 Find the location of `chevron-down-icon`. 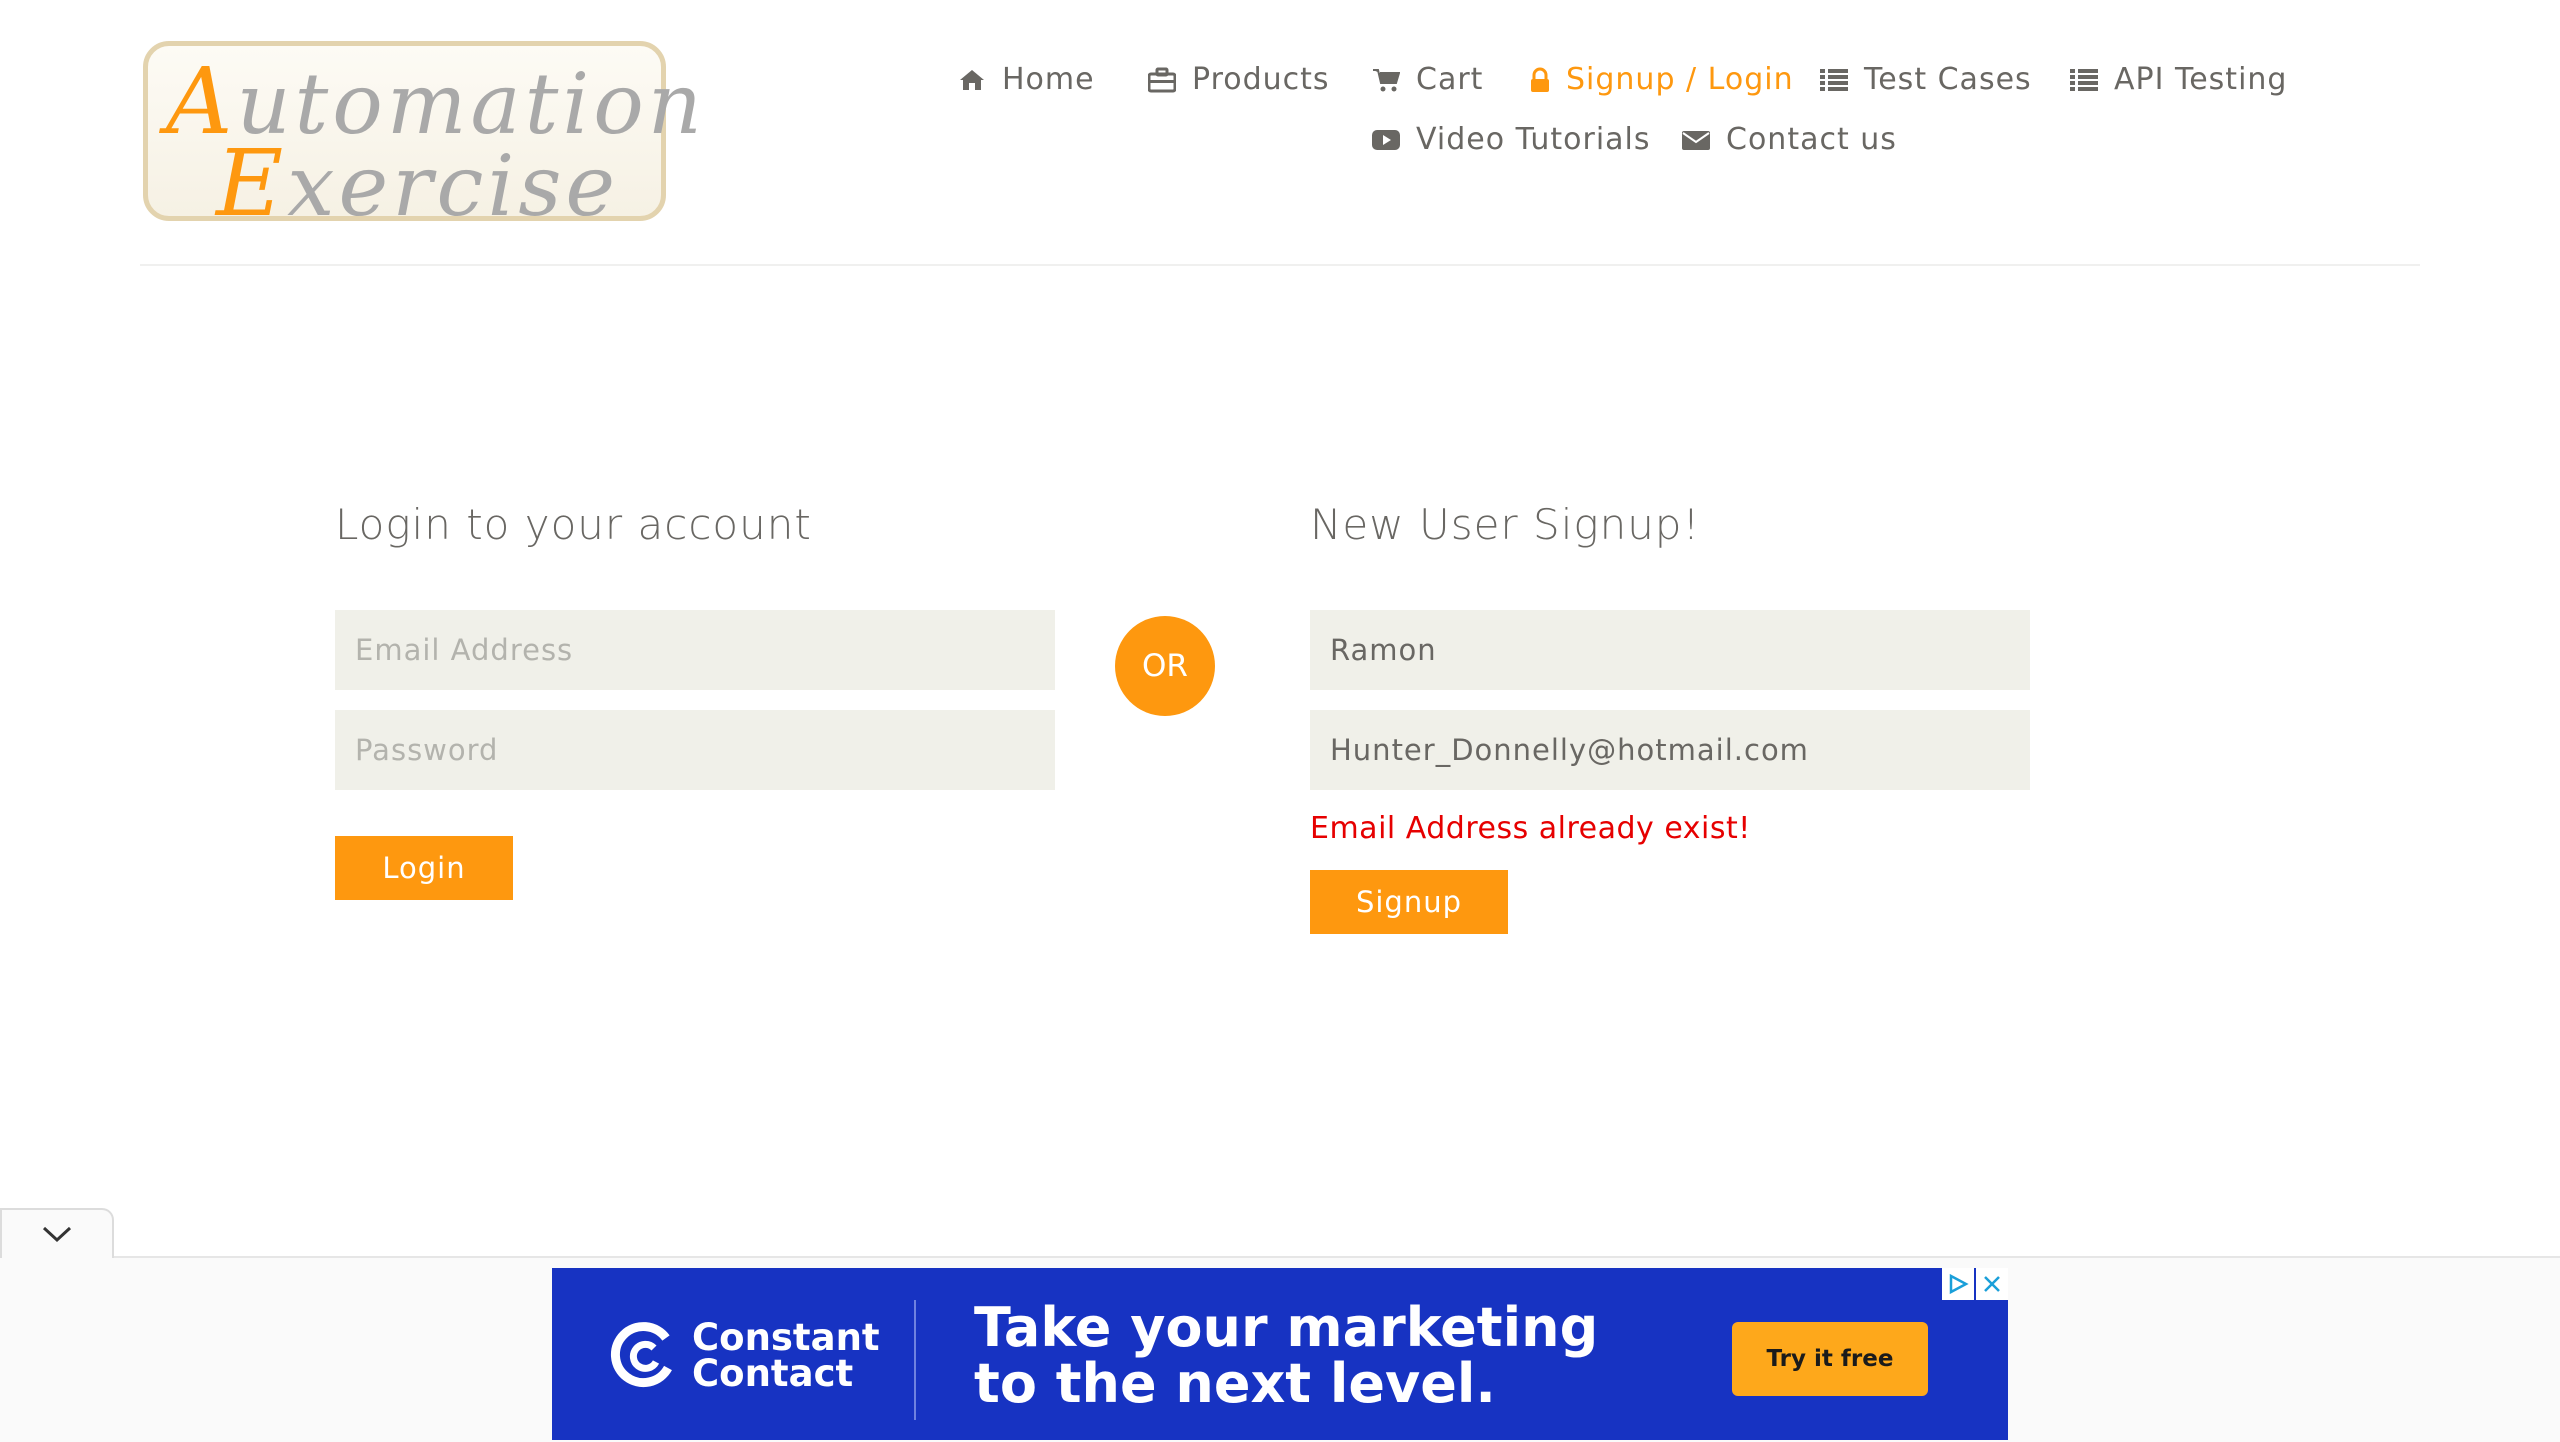

chevron-down-icon is located at coordinates (57, 1234).